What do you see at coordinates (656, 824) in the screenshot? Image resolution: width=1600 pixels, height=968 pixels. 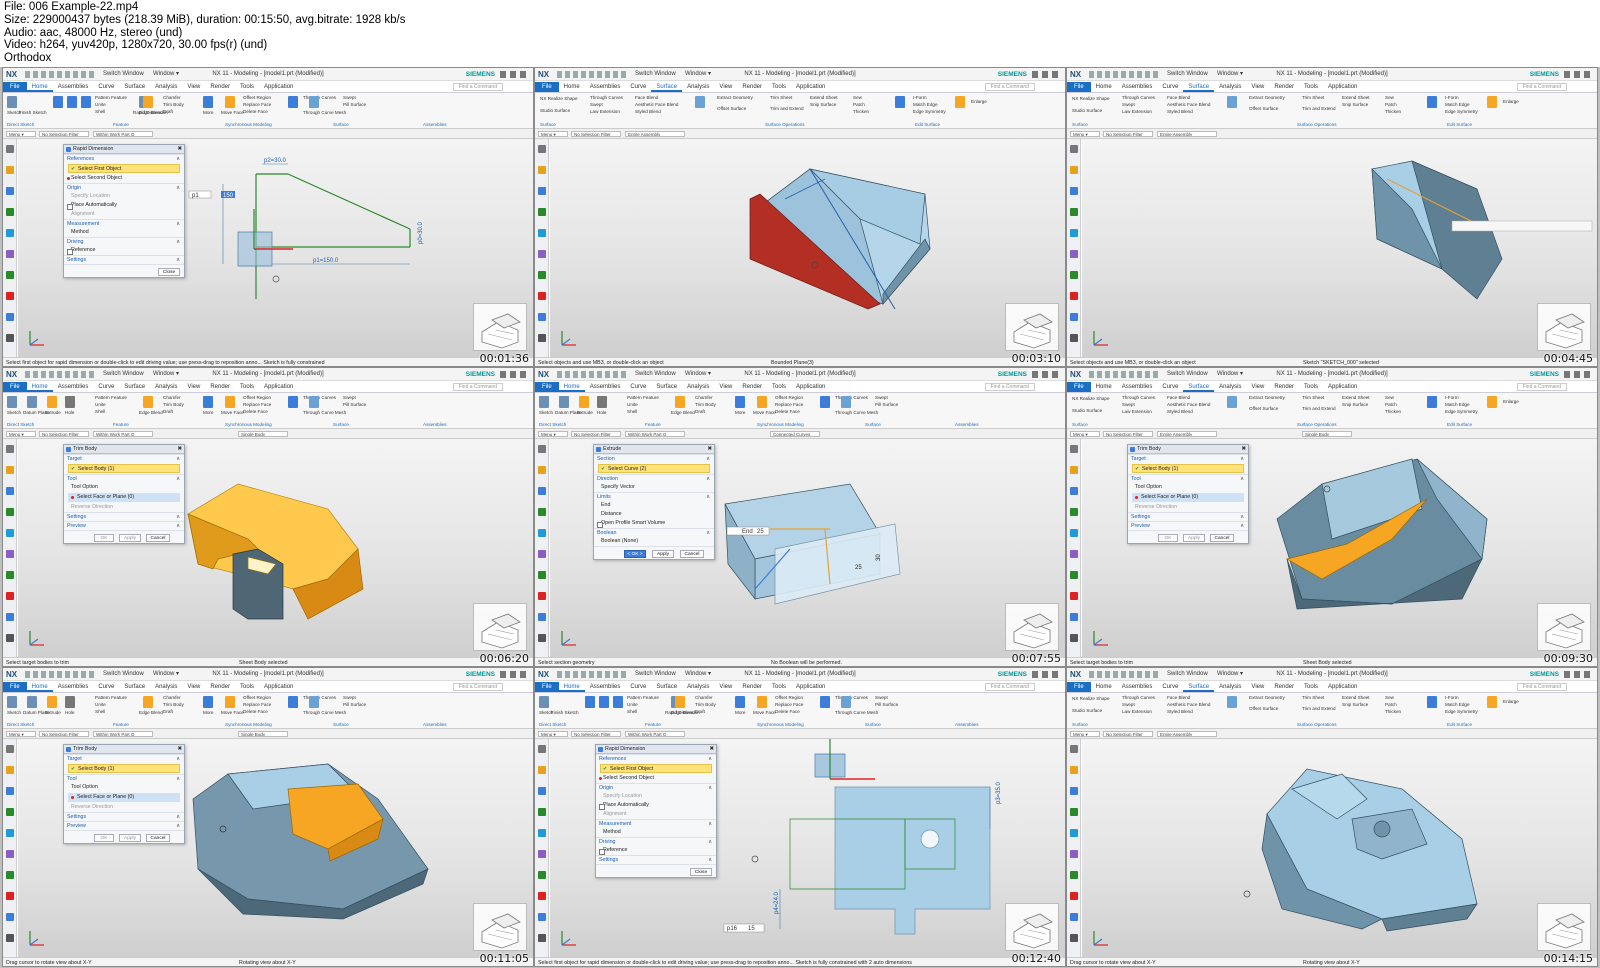 I see `section-measurement: Measurement` at bounding box center [656, 824].